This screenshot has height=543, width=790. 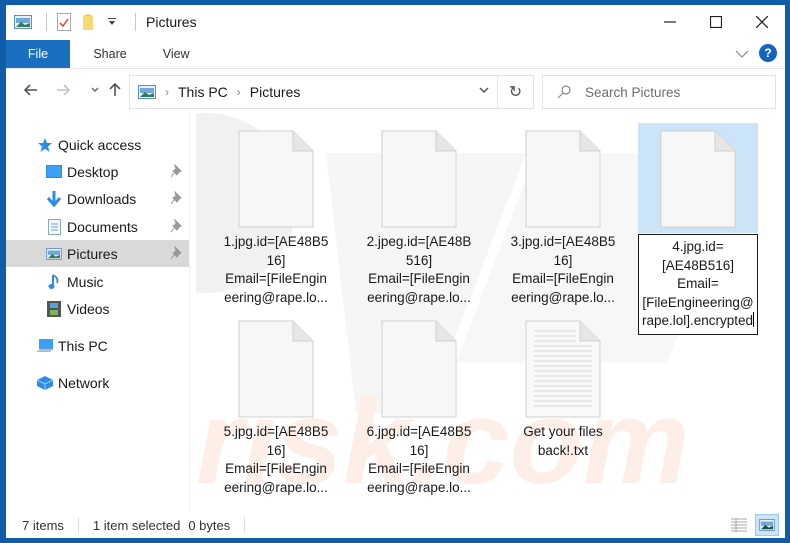 I want to click on tab-view: View, so click(x=176, y=54).